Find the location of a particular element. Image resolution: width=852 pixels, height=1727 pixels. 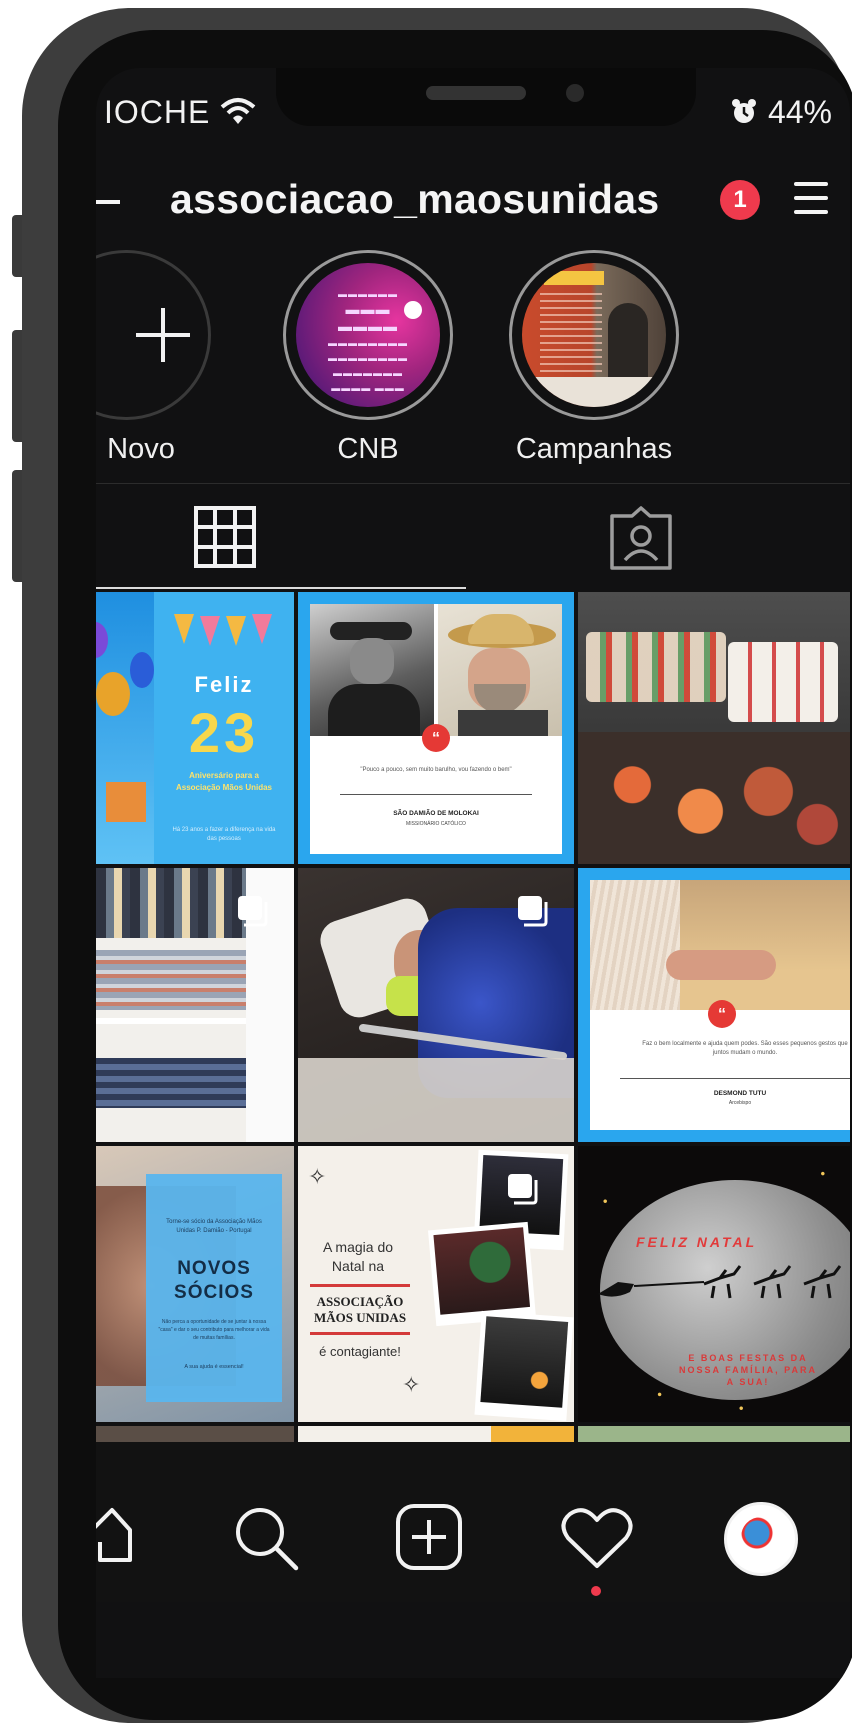

tab-grid is located at coordinates (281, 538).